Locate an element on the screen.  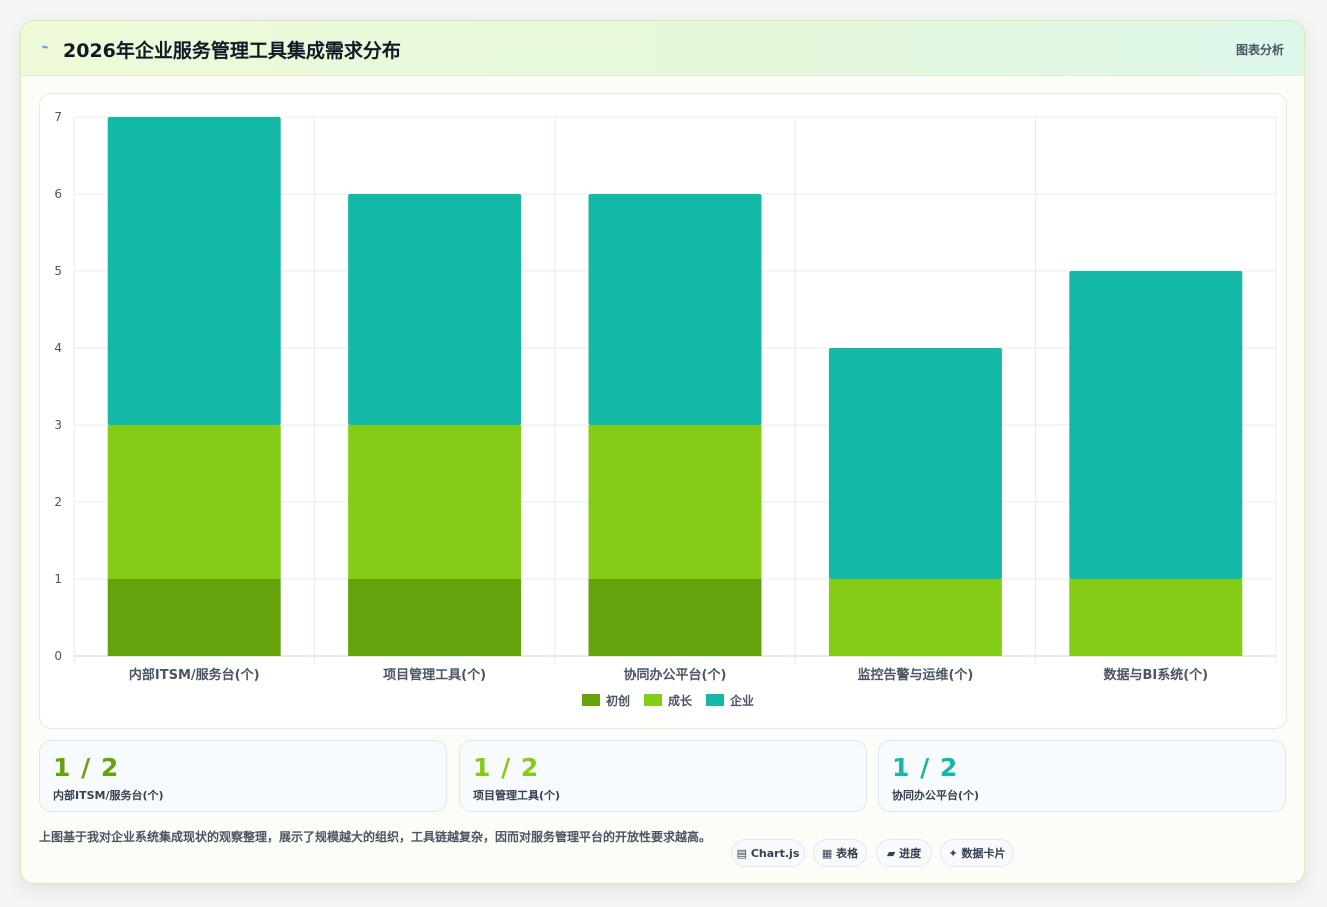
y-tick-label: 1 is located at coordinates (58, 579).